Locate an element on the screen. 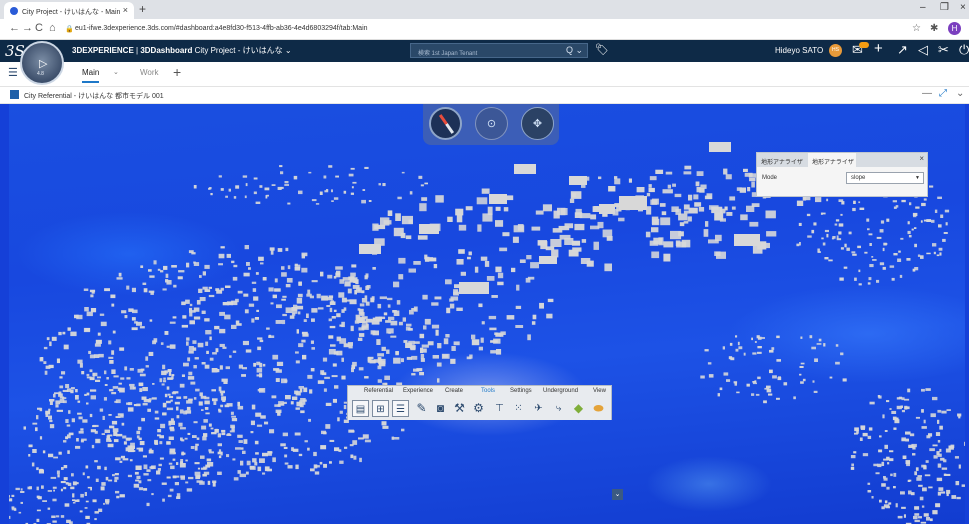  close-window-button: × is located at coordinates (963, 7).